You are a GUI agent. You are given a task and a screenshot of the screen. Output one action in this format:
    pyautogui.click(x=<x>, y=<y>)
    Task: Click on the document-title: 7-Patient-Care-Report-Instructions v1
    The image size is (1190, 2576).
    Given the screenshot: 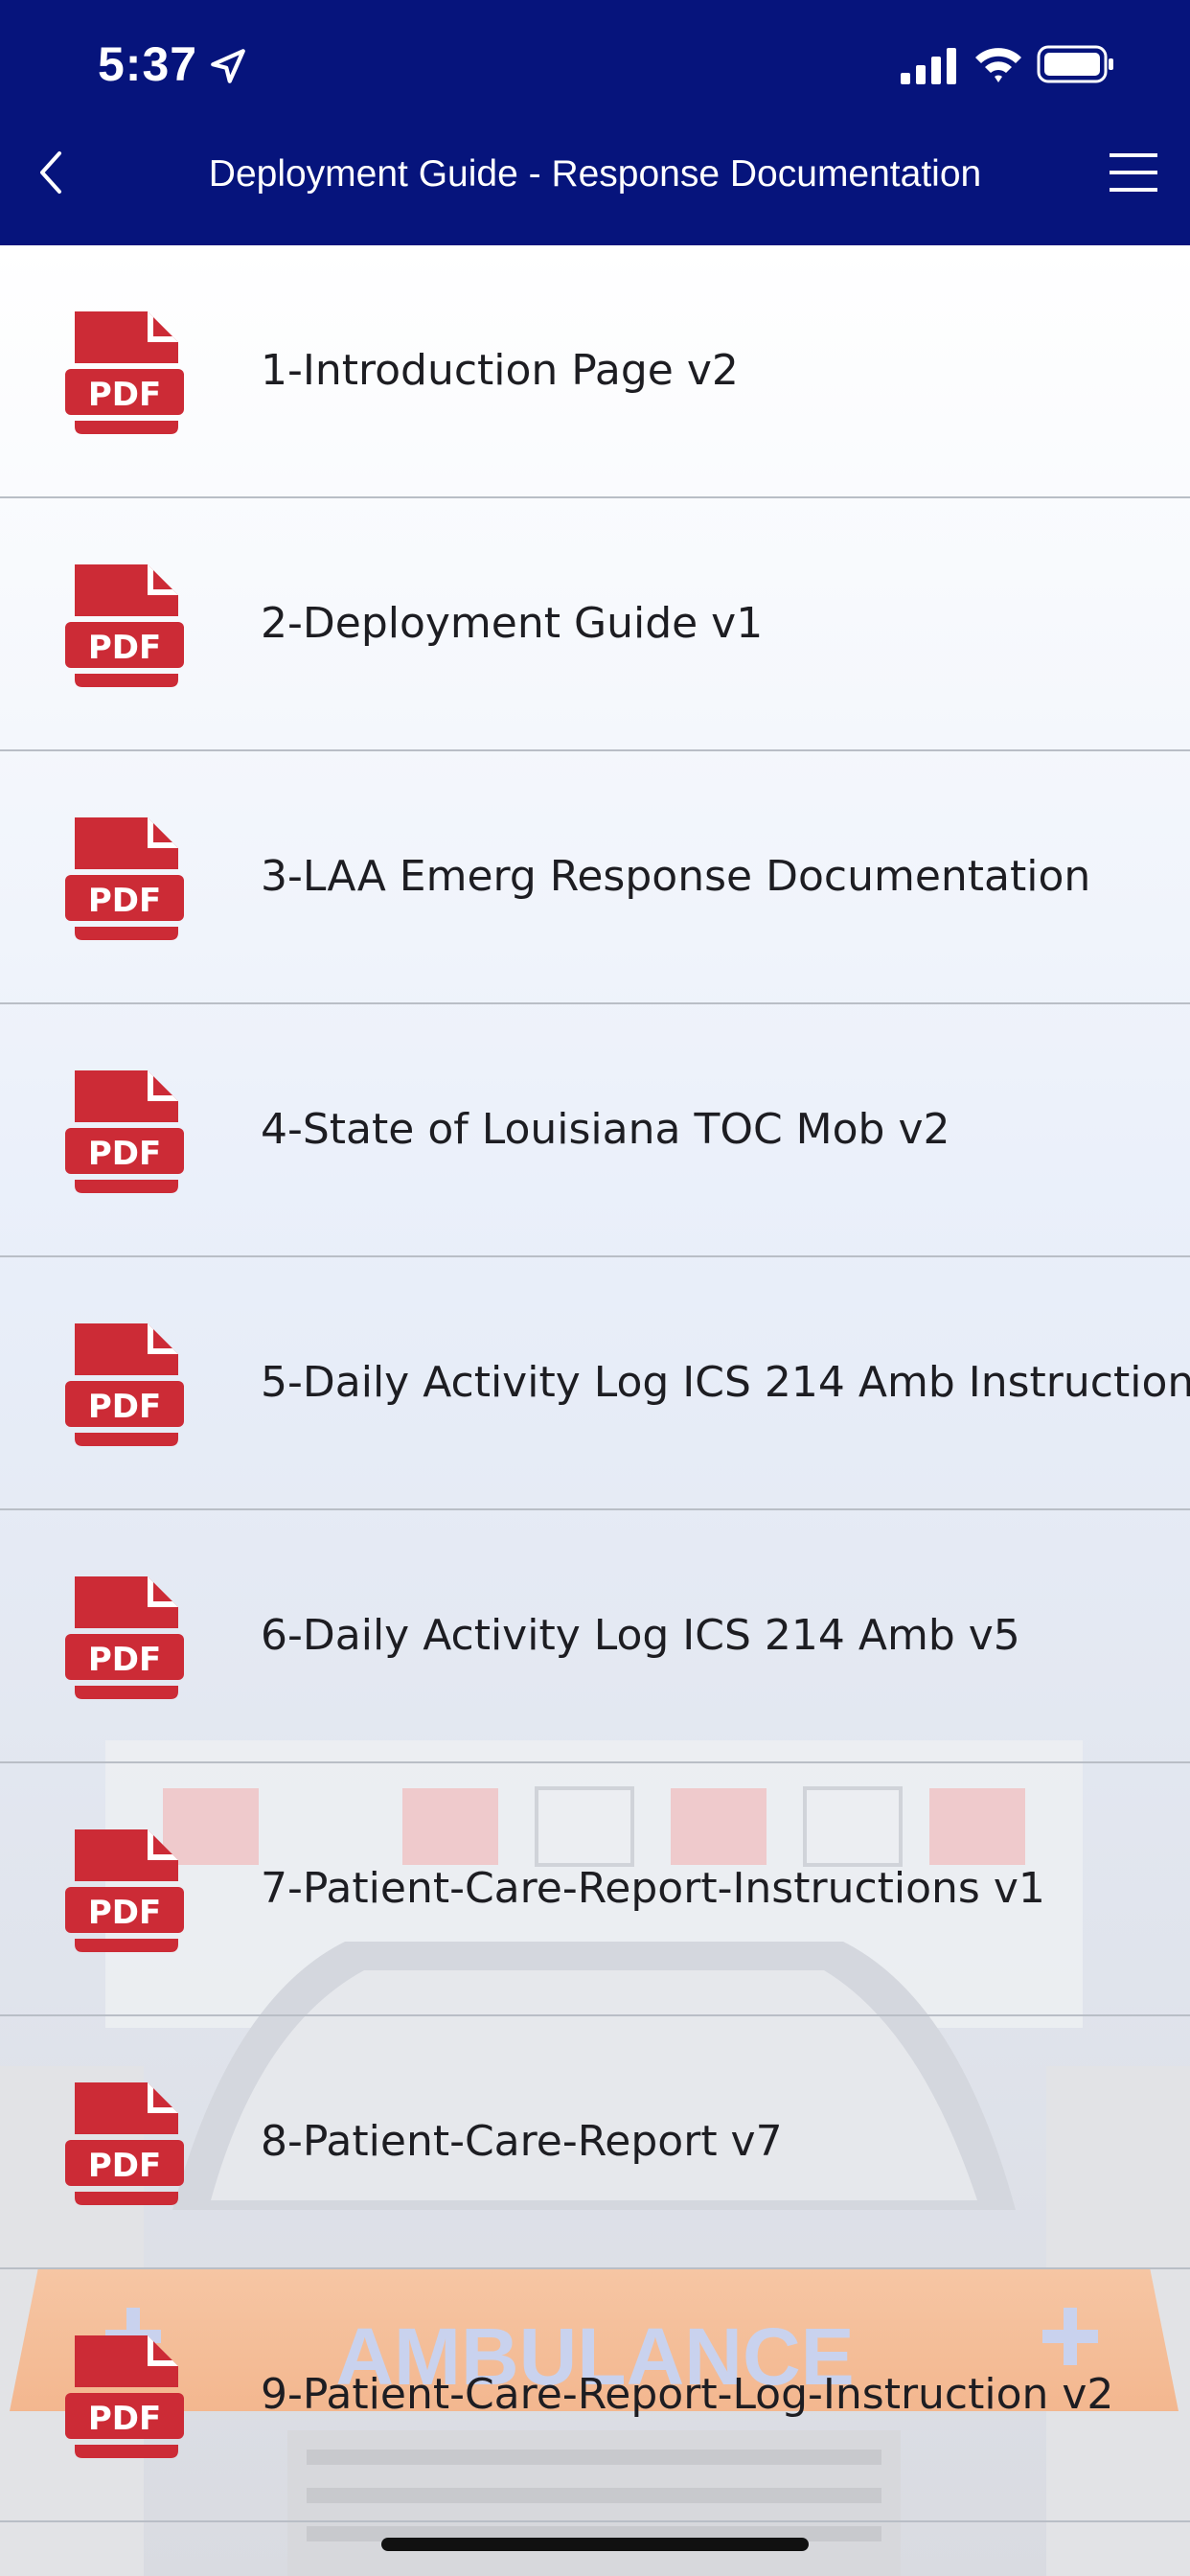 What is the action you would take?
    pyautogui.click(x=653, y=1888)
    